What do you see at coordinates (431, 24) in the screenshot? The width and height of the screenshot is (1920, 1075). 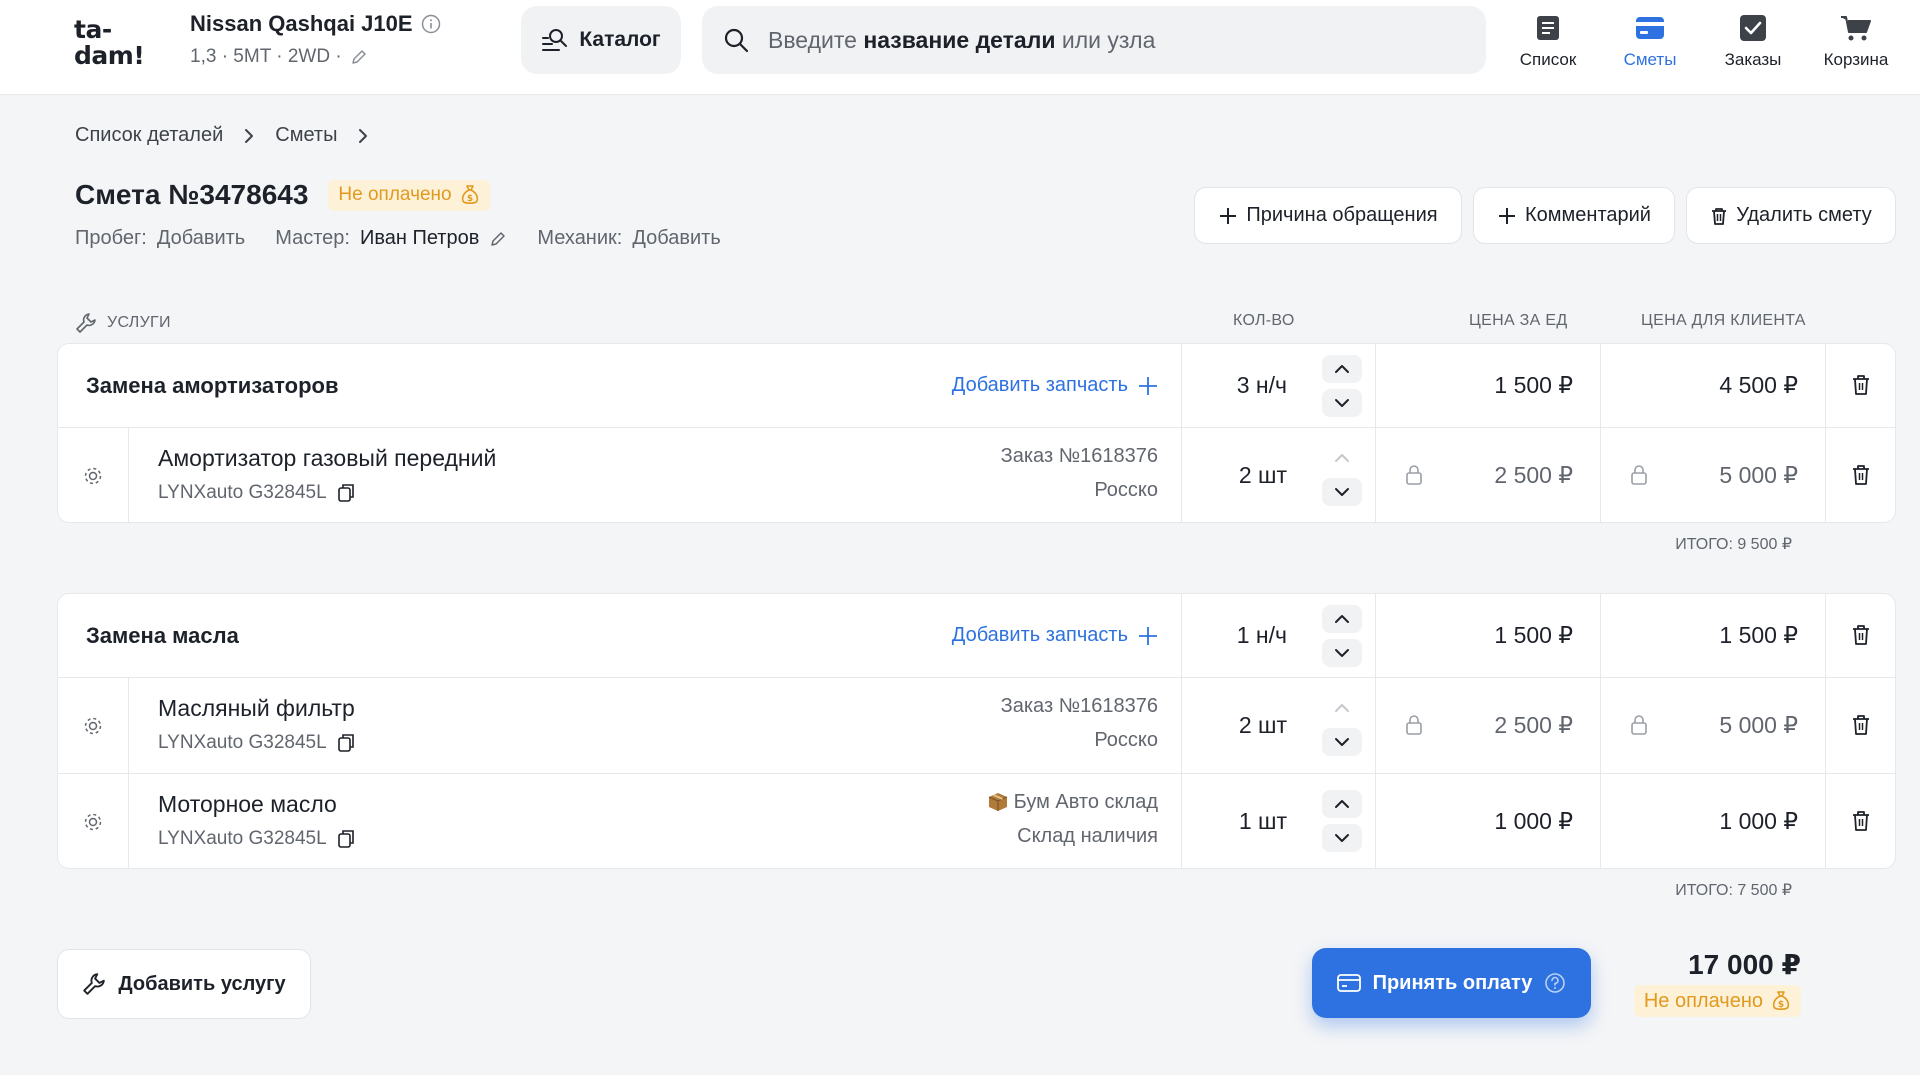 I see `info-icon` at bounding box center [431, 24].